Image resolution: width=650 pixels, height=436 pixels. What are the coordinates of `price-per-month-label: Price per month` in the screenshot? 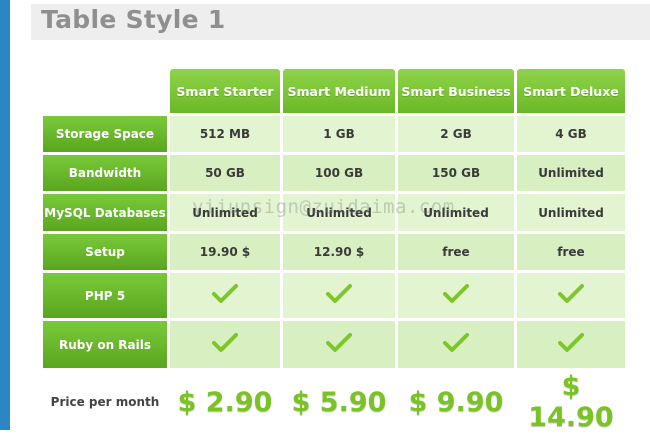 It's located at (105, 402).